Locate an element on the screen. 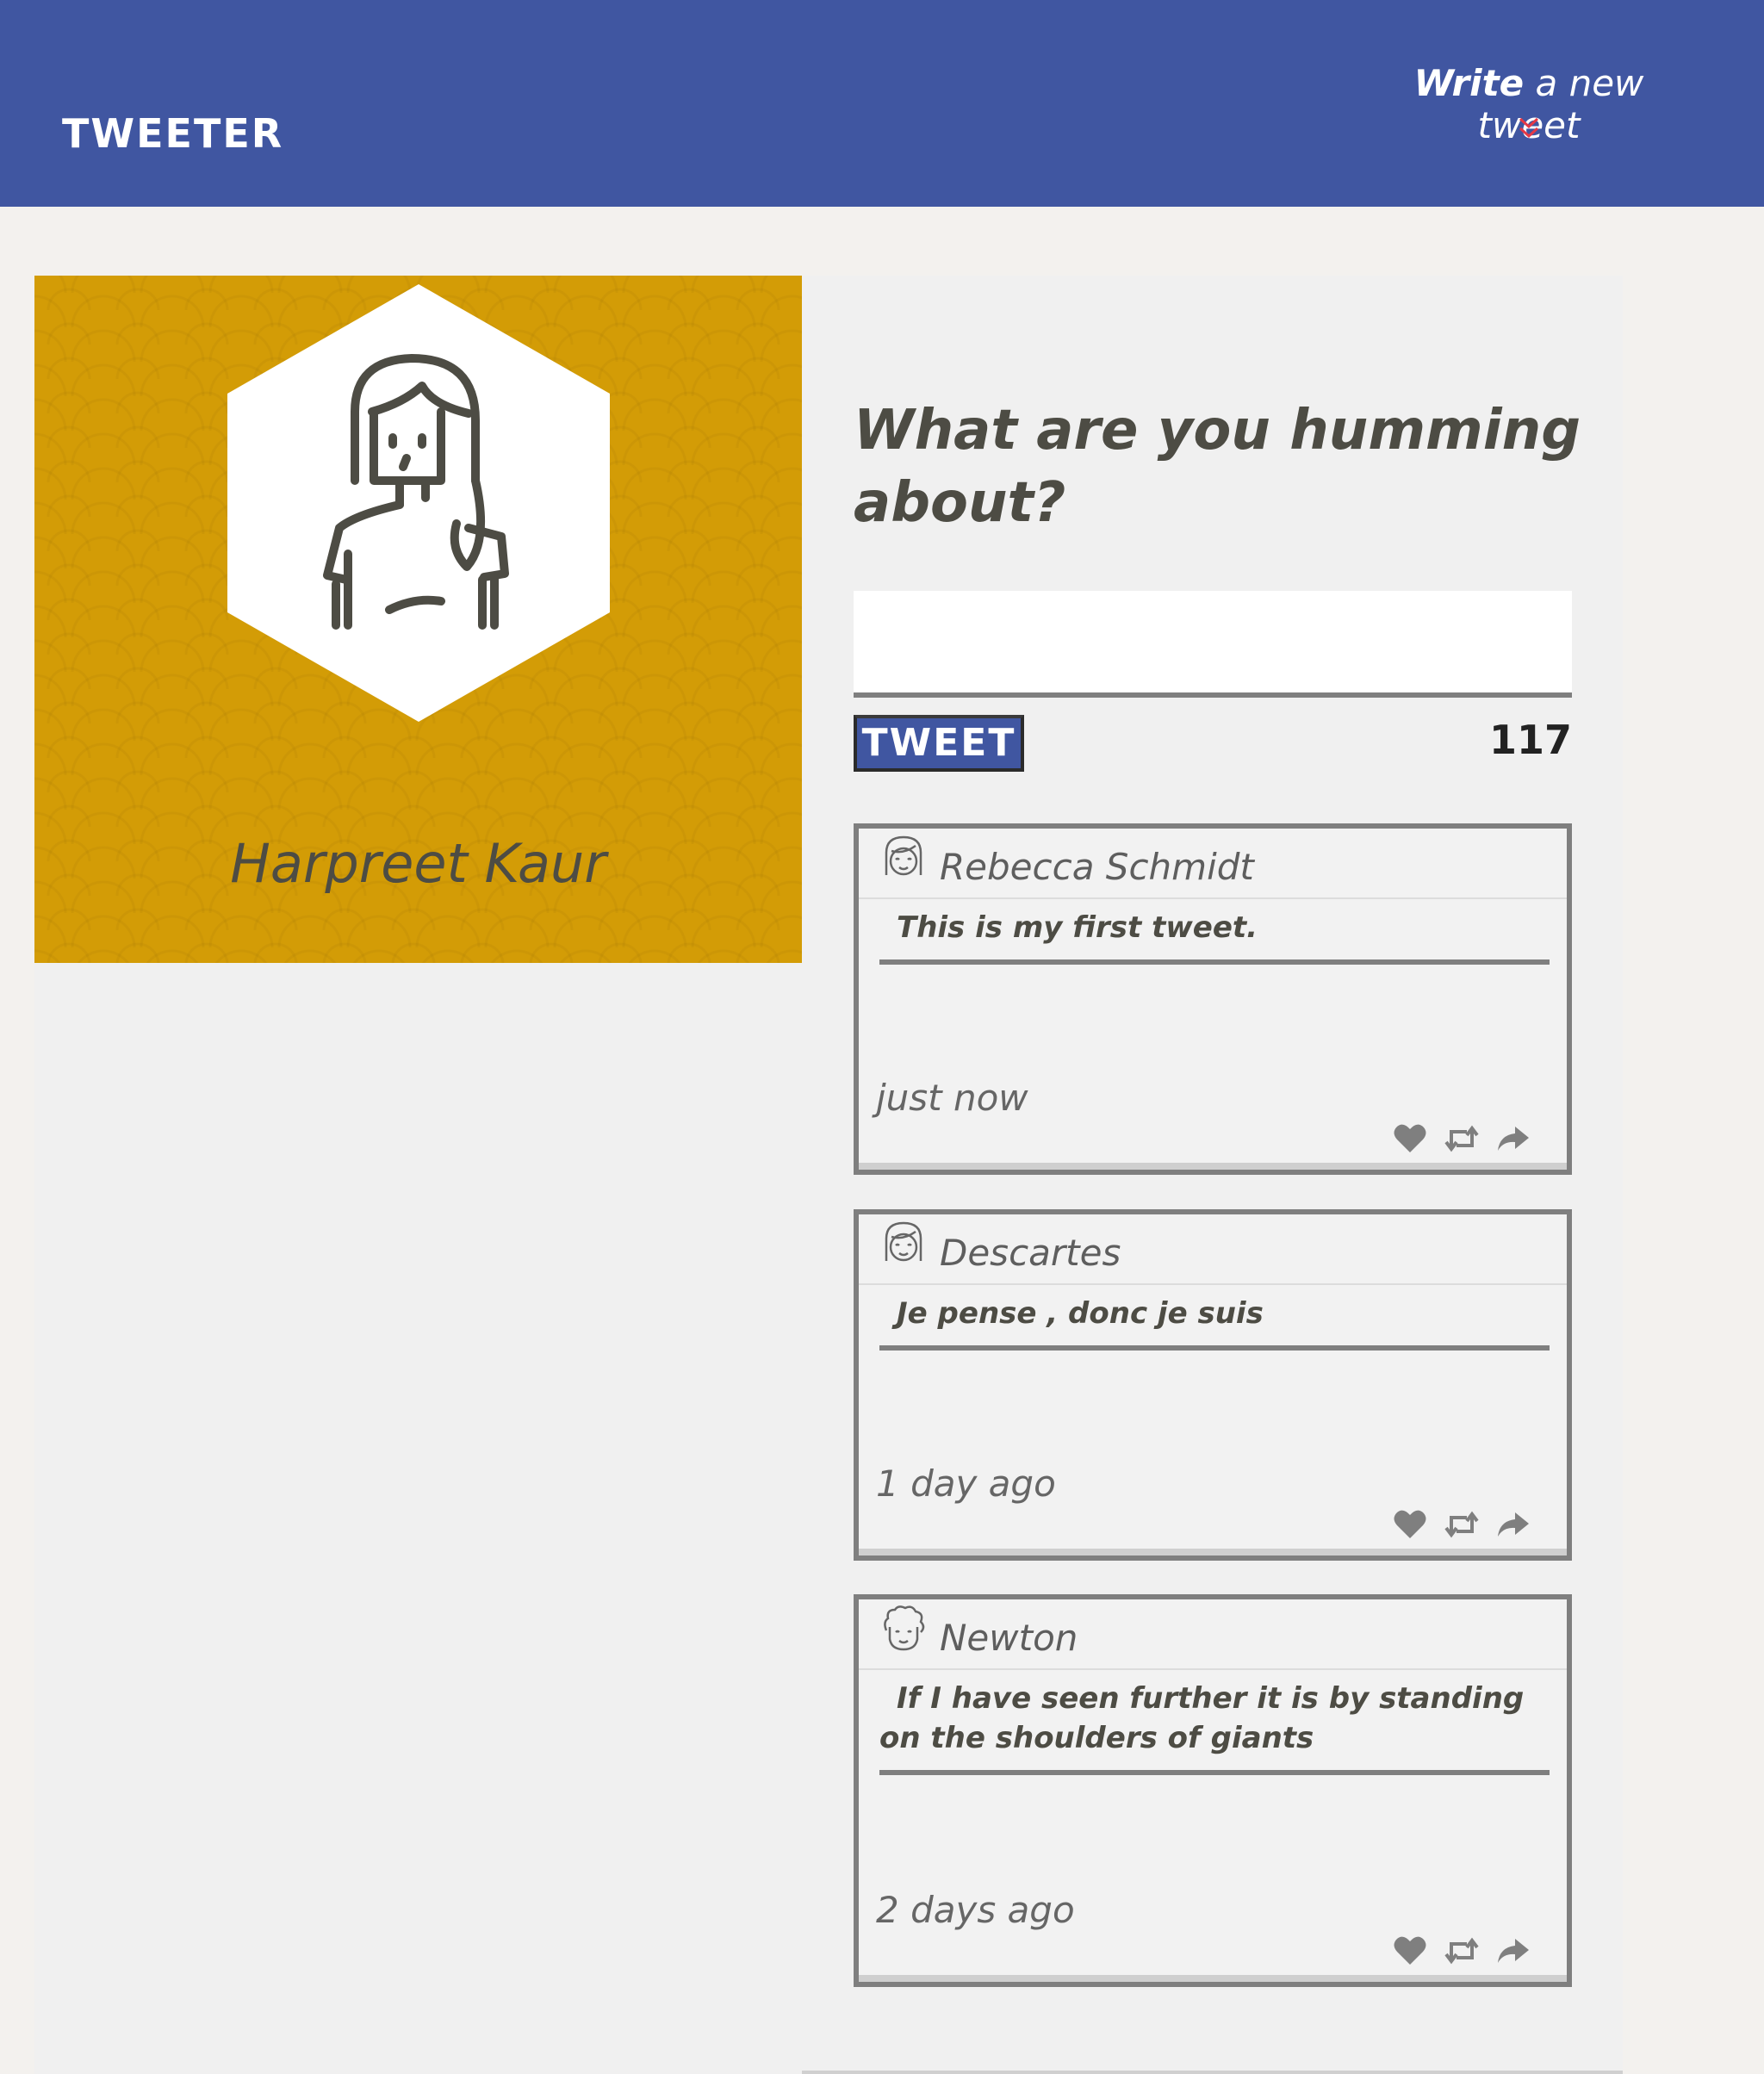 This screenshot has height=2074, width=1764. tweet-header: Descartes is located at coordinates (1213, 1249).